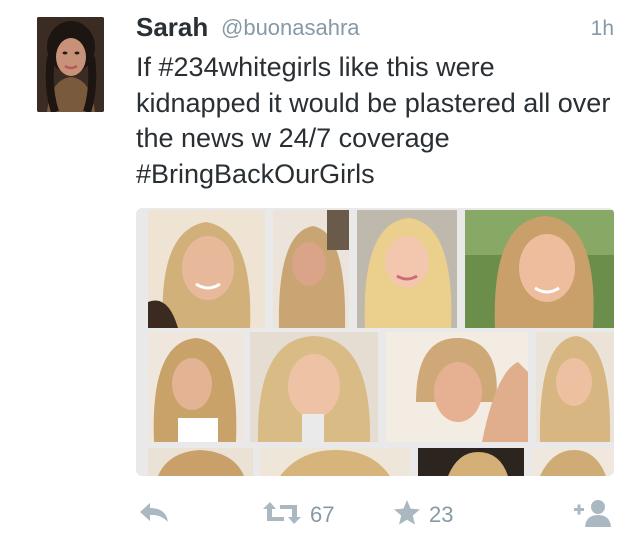  What do you see at coordinates (245, 67) in the screenshot?
I see `hashtag-234whitegirls: #234whitegirls` at bounding box center [245, 67].